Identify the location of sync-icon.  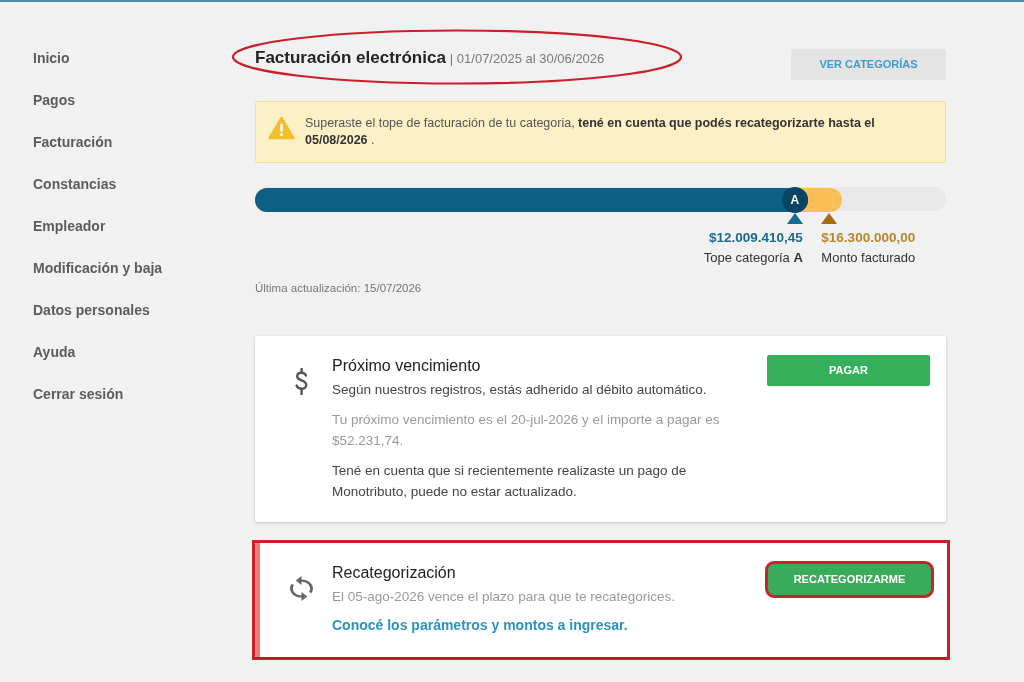
(301, 588).